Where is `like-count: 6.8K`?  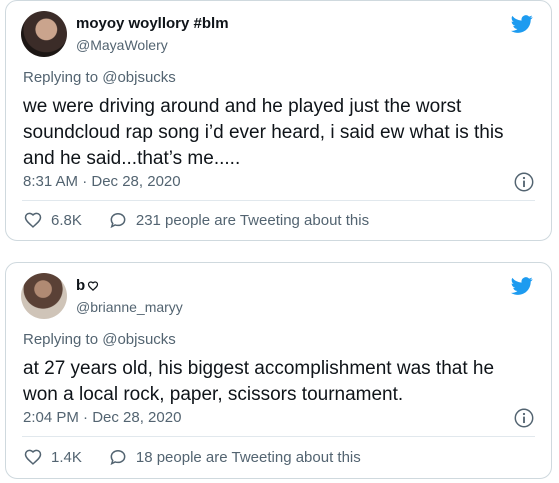 like-count: 6.8K is located at coordinates (66, 220).